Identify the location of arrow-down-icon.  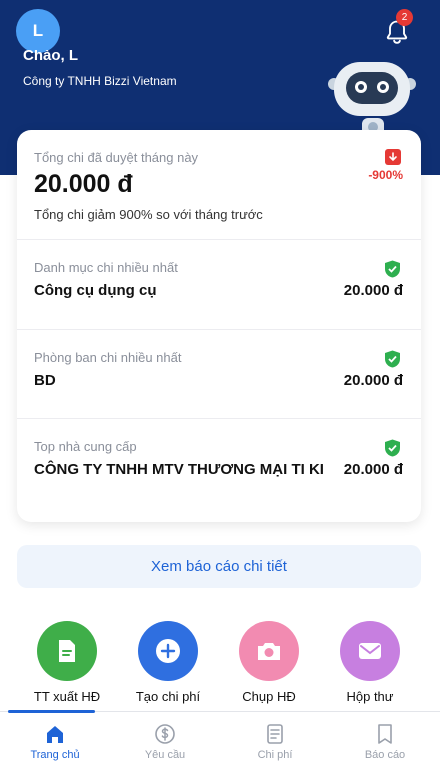
(393, 157).